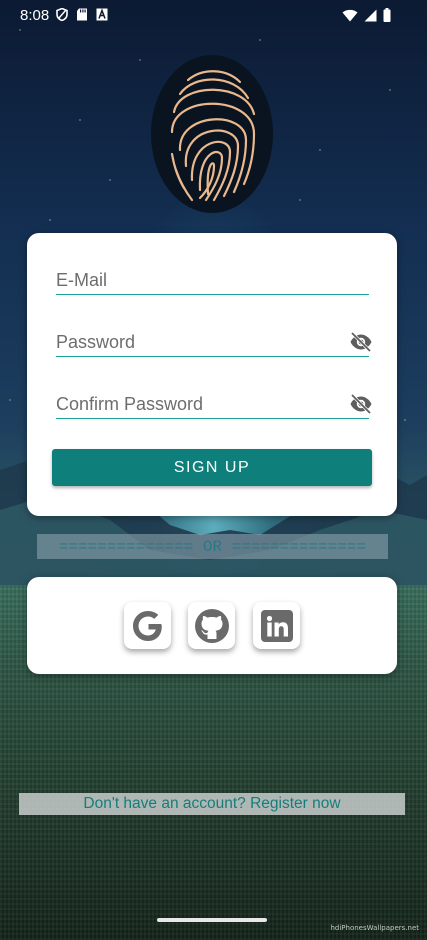 This screenshot has width=427, height=940. I want to click on a-notification-icon, so click(102, 14).